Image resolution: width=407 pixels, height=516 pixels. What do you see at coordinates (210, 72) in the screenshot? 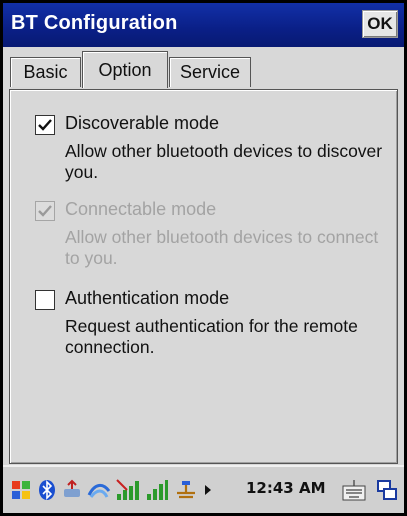
I see `tab-service: Service` at bounding box center [210, 72].